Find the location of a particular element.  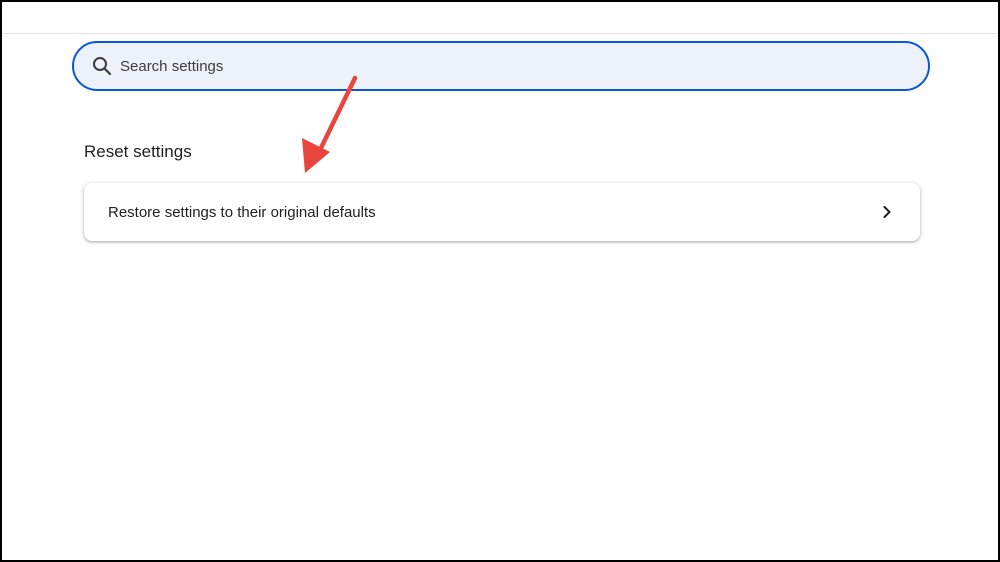

chevron-right-icon is located at coordinates (887, 212).